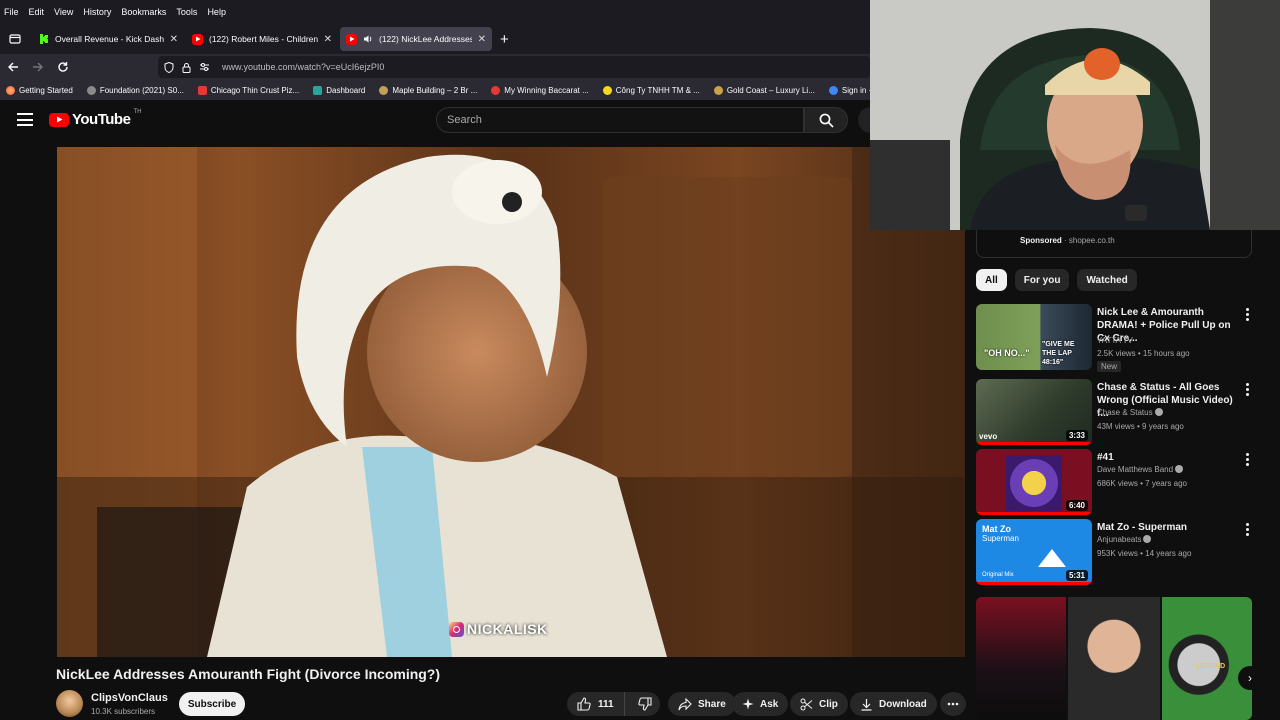 Image resolution: width=1280 pixels, height=720 pixels. Describe the element at coordinates (204, 67) in the screenshot. I see `permissions-icon` at that location.